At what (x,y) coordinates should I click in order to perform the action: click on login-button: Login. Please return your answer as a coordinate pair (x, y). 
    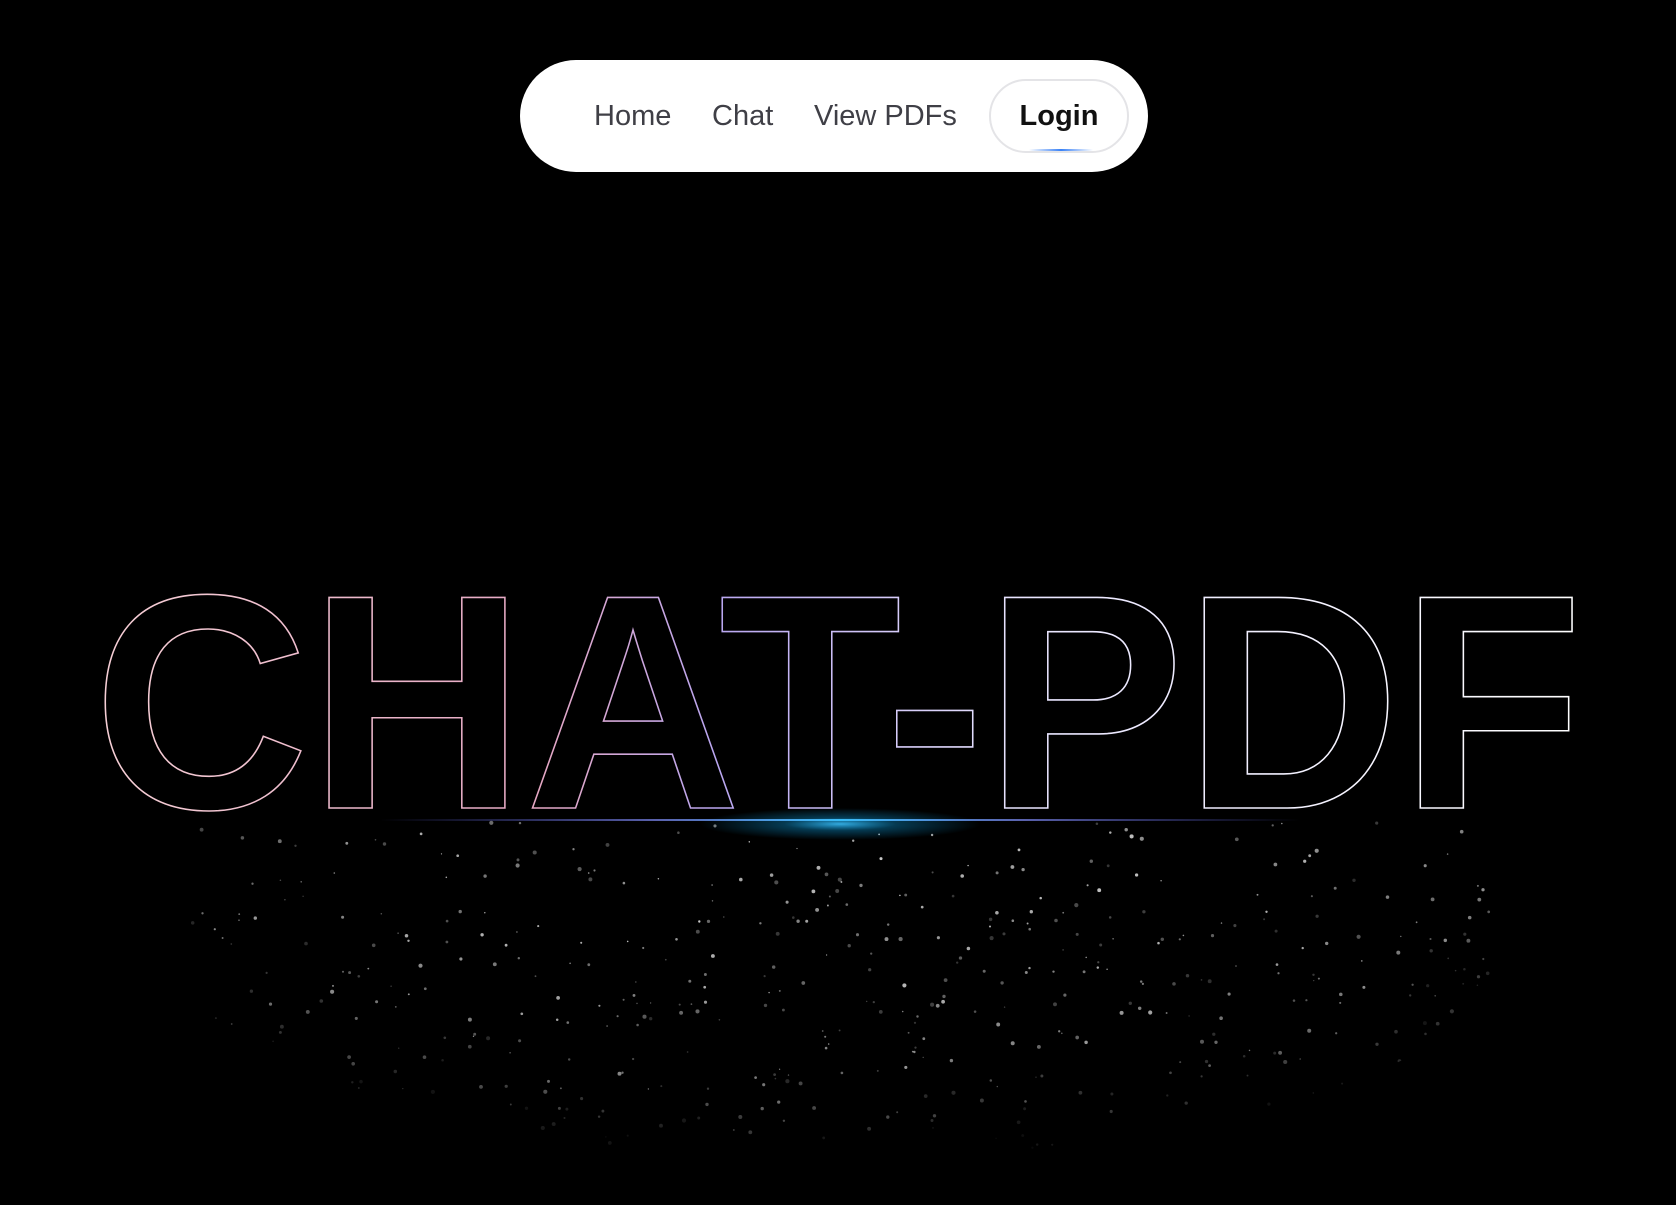
    Looking at the image, I should click on (1059, 116).